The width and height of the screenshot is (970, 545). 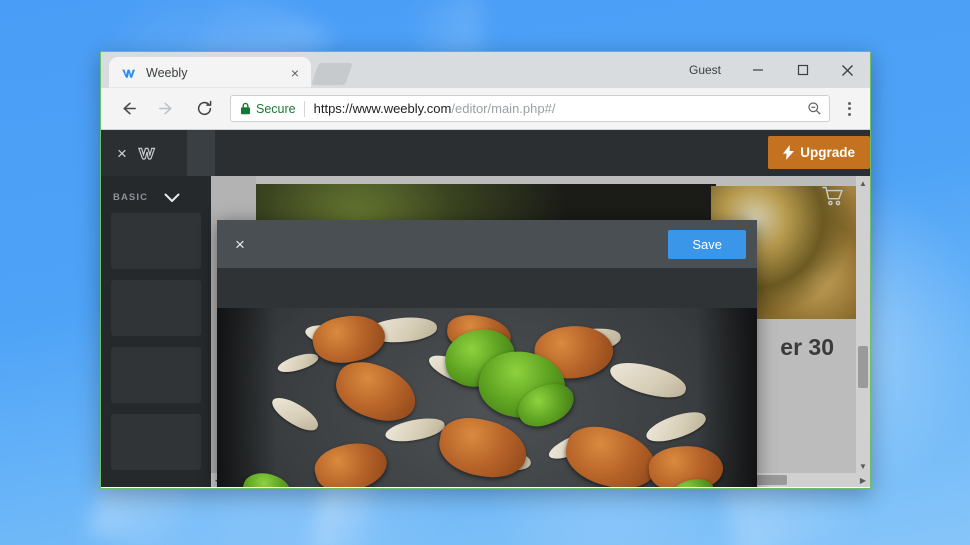 What do you see at coordinates (276, 108) in the screenshot?
I see `secure-label: Secure` at bounding box center [276, 108].